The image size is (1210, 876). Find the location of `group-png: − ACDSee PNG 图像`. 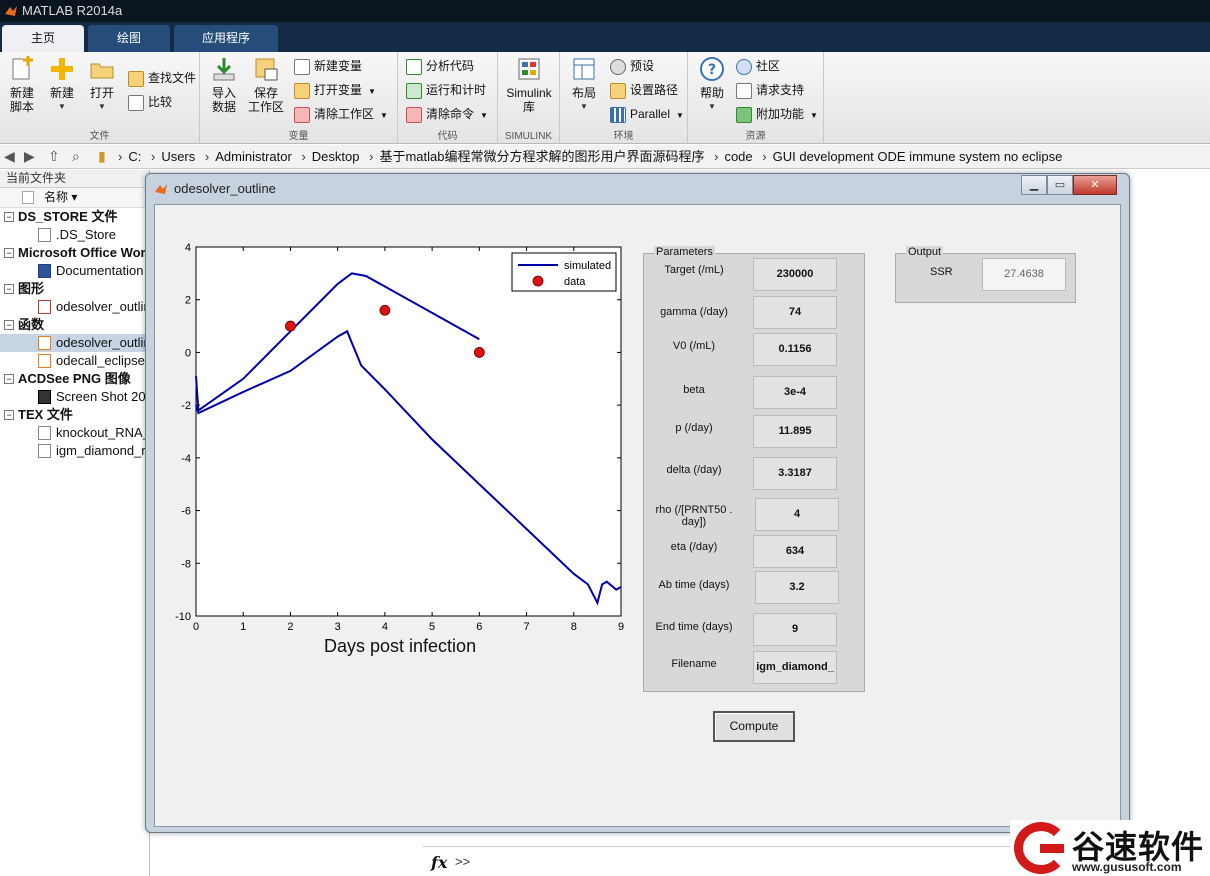

group-png: − ACDSee PNG 图像 is located at coordinates (74, 379).